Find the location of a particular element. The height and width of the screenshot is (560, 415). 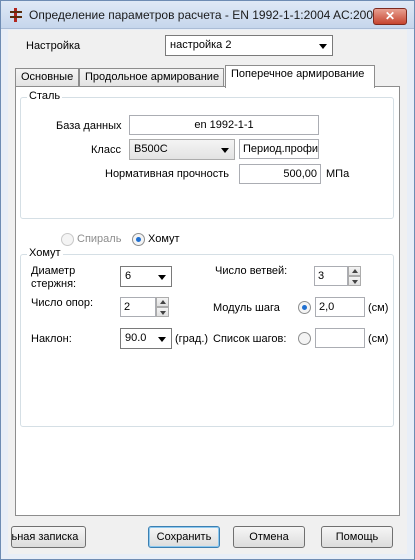

diameter-label-line1: Диаметр is located at coordinates (53, 271).